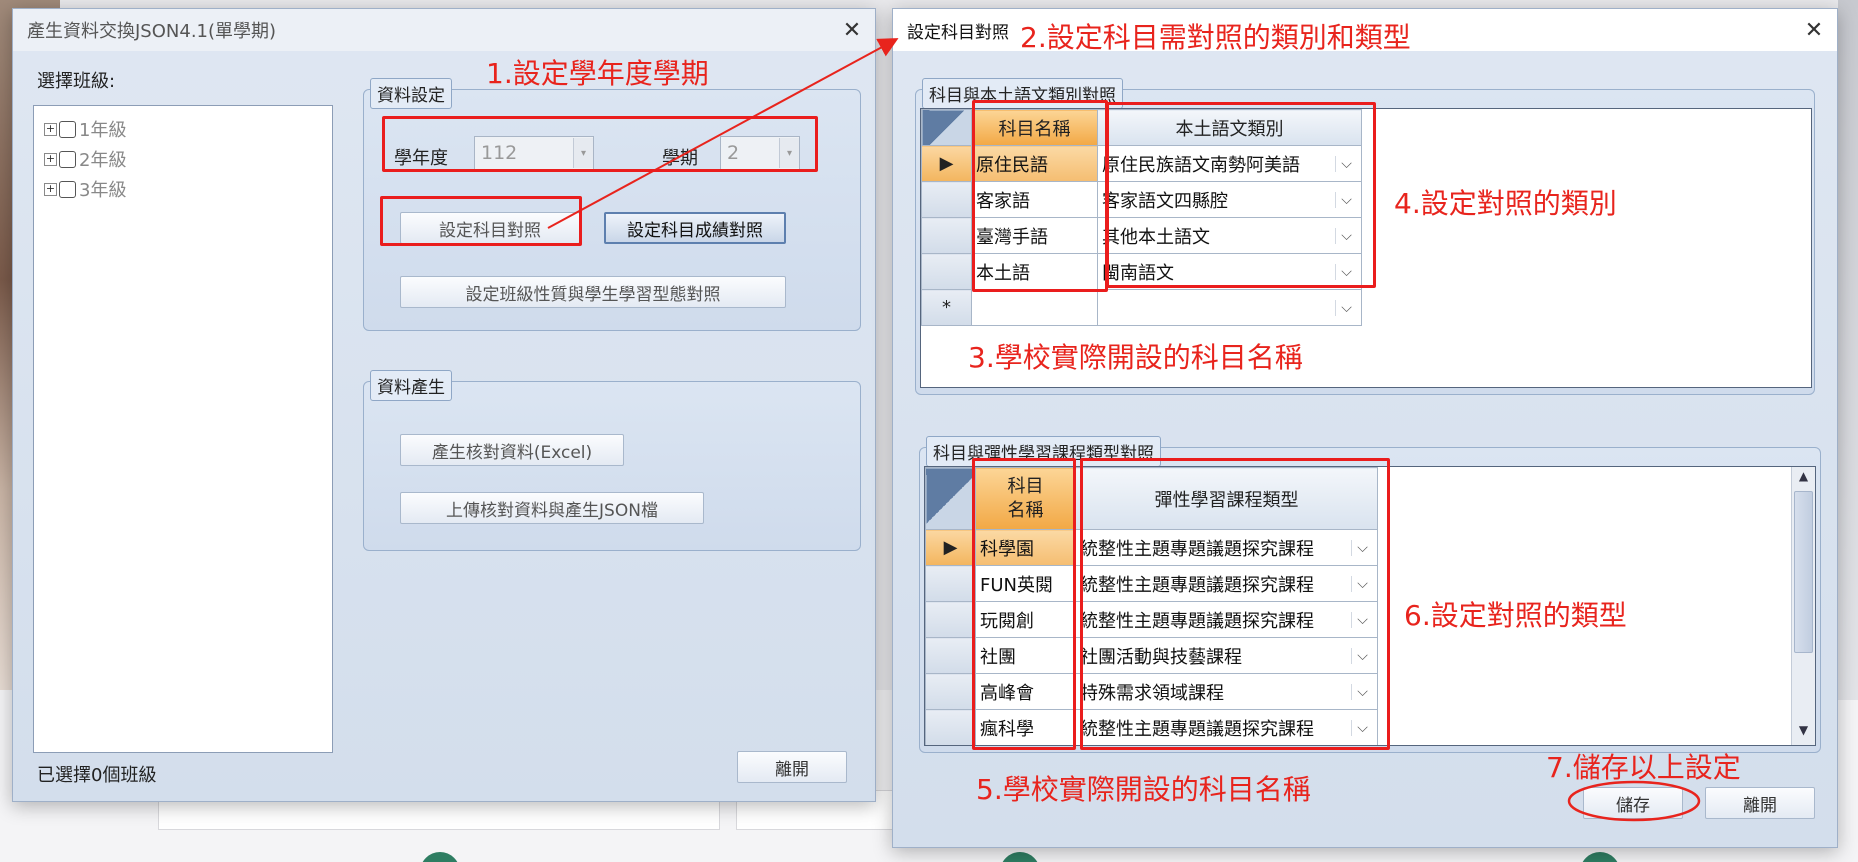 This screenshot has width=1858, height=862. Describe the element at coordinates (597, 73) in the screenshot. I see `annotation-label: 1.設定學年度學期` at that location.